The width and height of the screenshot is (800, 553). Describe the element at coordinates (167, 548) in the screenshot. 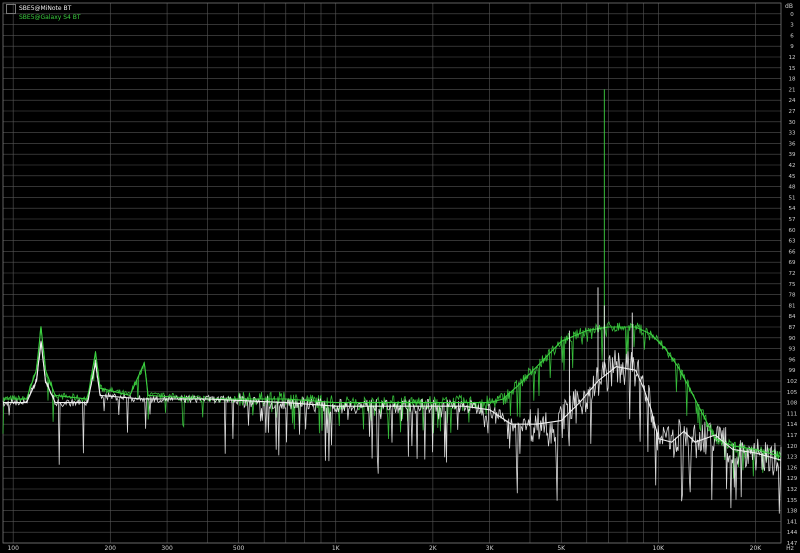

I see `x-tick-label: 300` at that location.